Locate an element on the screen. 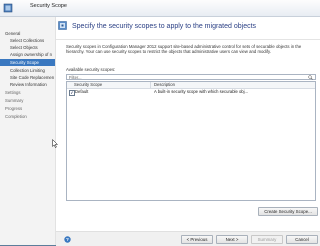 The width and height of the screenshot is (320, 246). nav-assign-ownership: Assign ownership of n is located at coordinates (32, 54).